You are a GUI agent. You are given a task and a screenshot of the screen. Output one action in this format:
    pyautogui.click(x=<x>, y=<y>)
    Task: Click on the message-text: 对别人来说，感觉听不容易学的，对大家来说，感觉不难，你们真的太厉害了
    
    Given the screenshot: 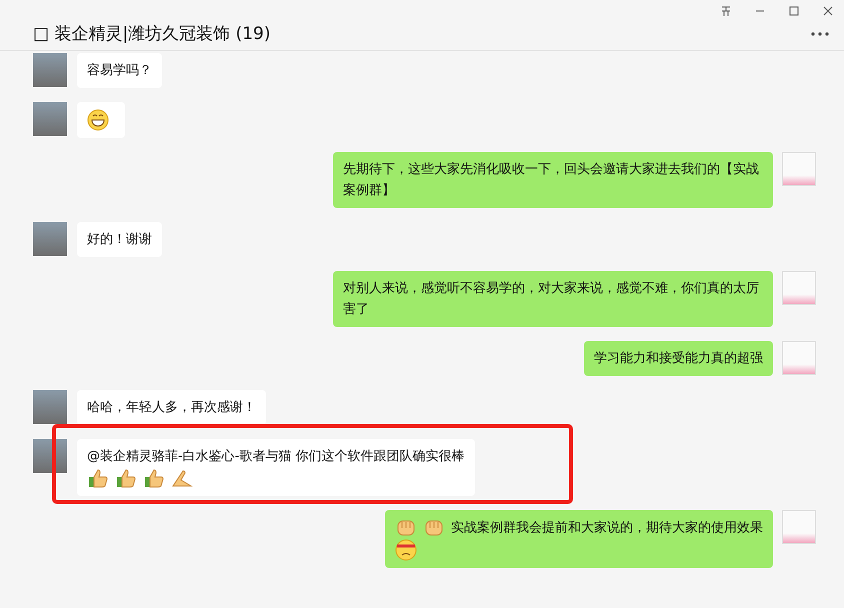 What is the action you would take?
    pyautogui.click(x=551, y=299)
    